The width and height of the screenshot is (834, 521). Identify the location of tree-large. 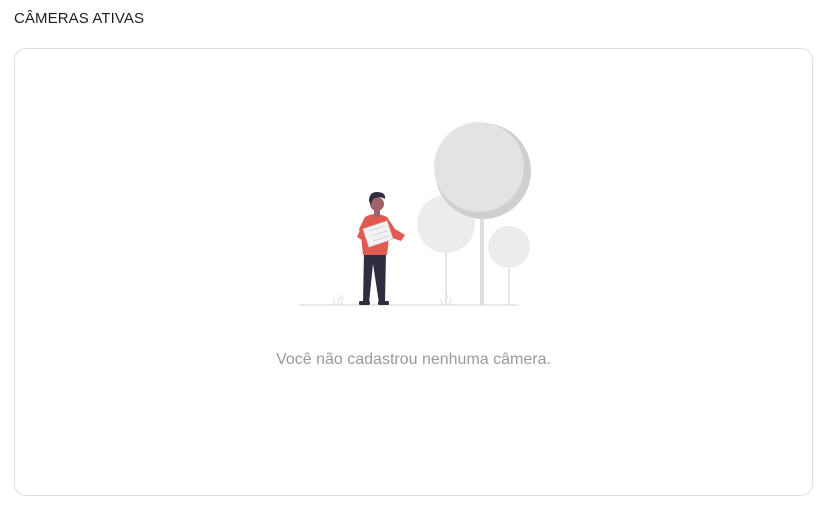
(479, 167).